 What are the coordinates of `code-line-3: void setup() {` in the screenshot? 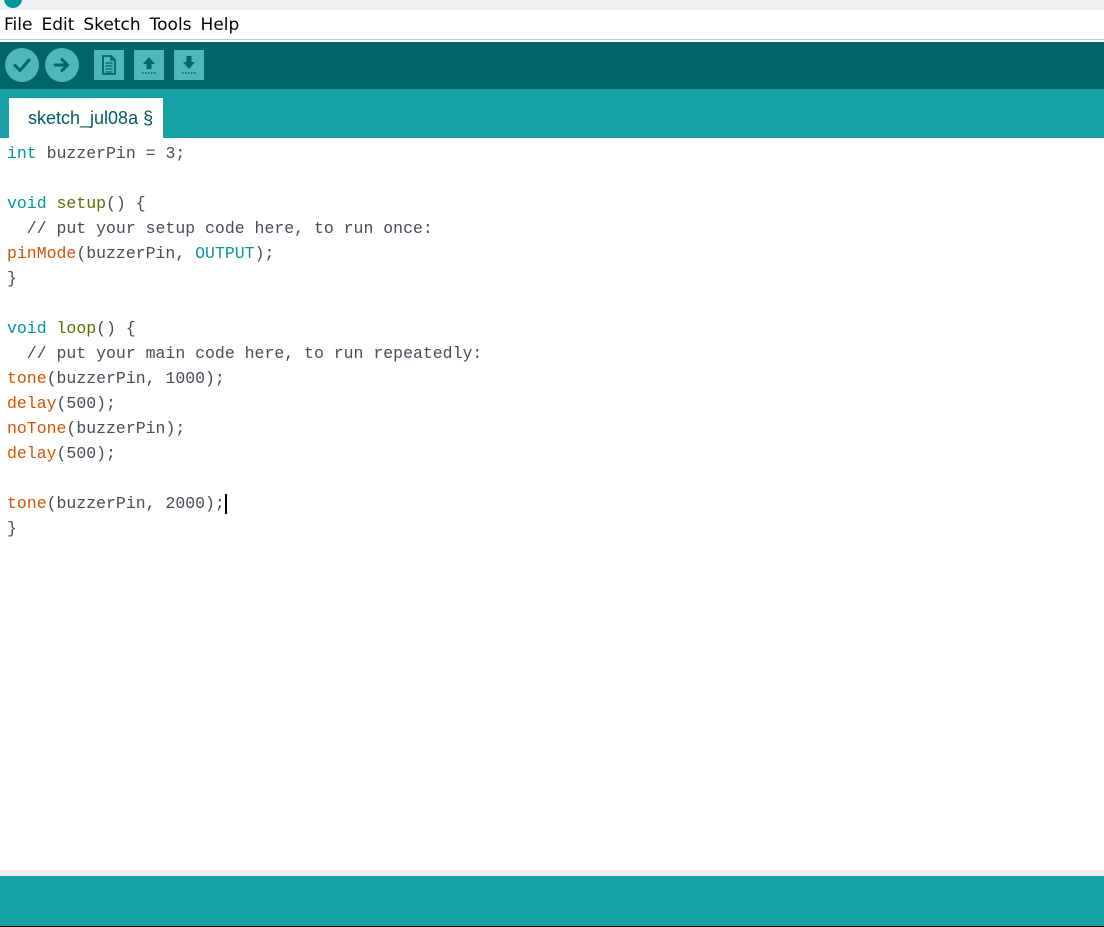 It's located at (76, 203).